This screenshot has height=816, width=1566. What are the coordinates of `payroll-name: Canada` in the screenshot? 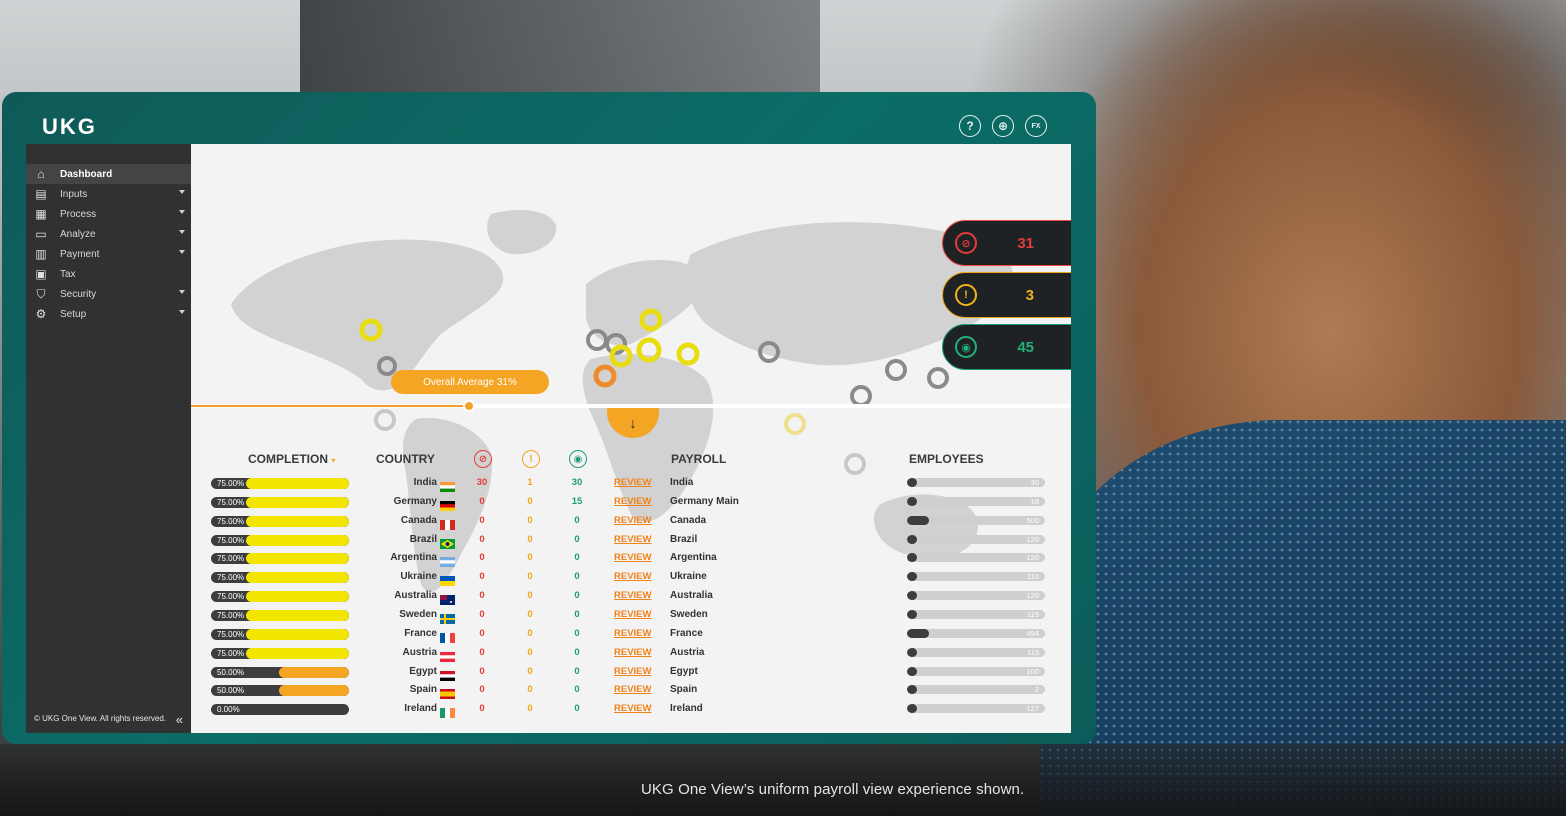 It's located at (688, 520).